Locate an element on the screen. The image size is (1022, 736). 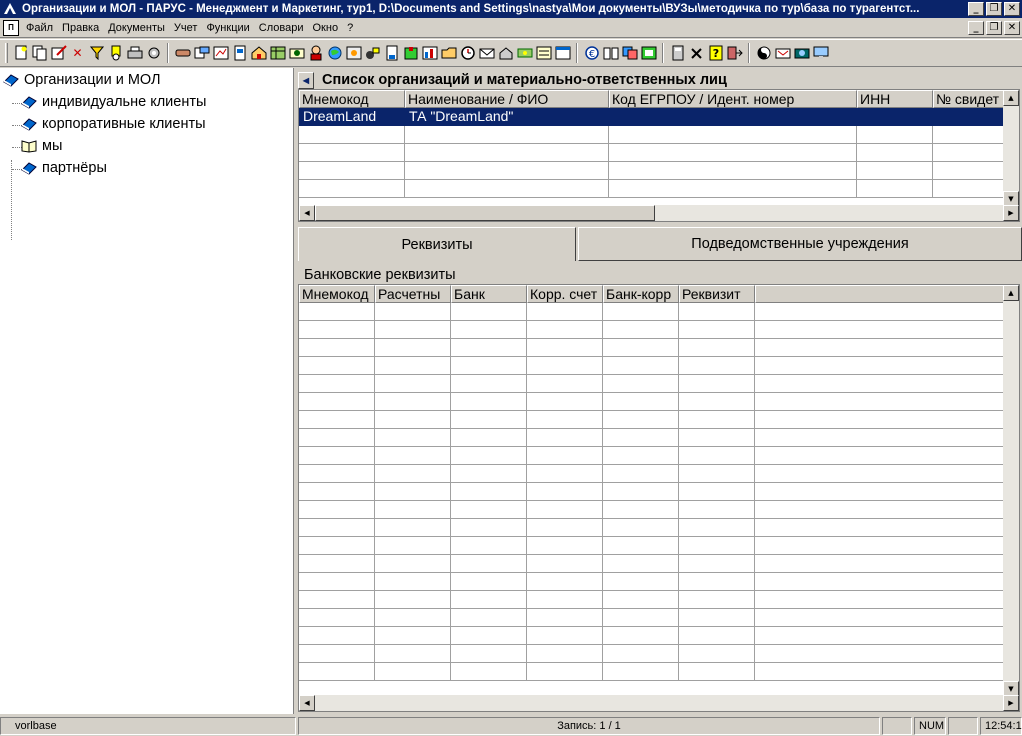
euro-icon: € is located at coordinates (591, 53).